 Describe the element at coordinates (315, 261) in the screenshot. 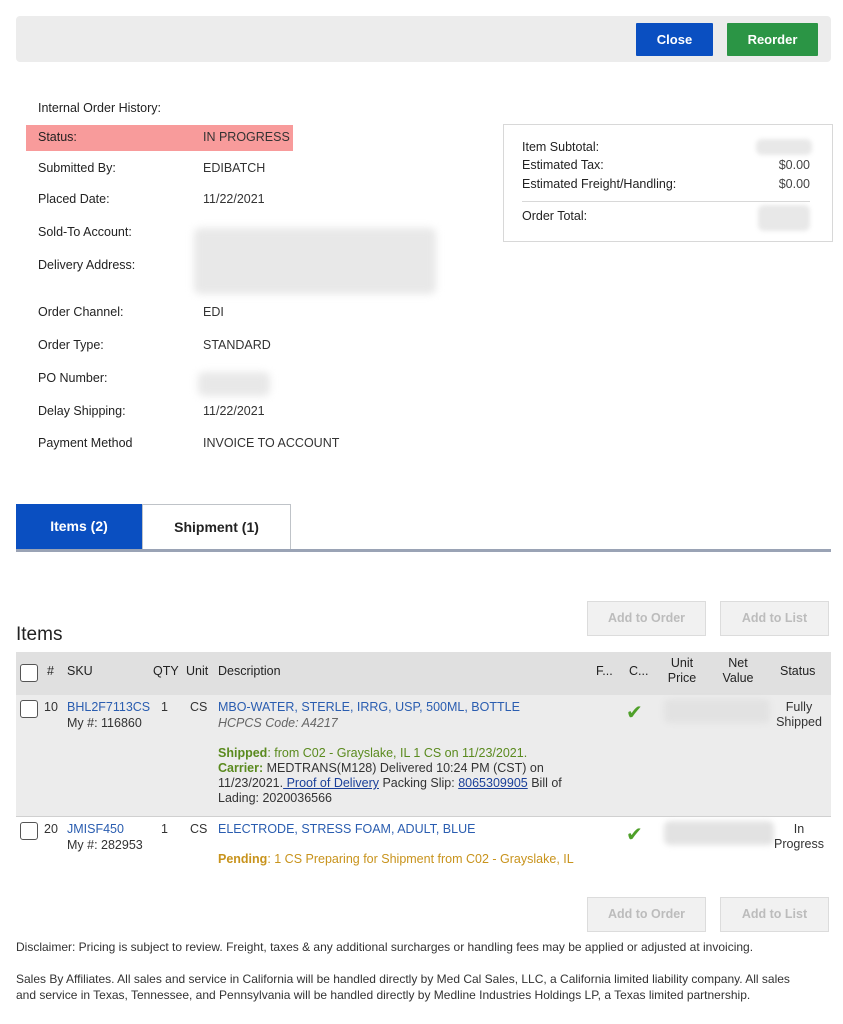

I see `redacted-address` at that location.